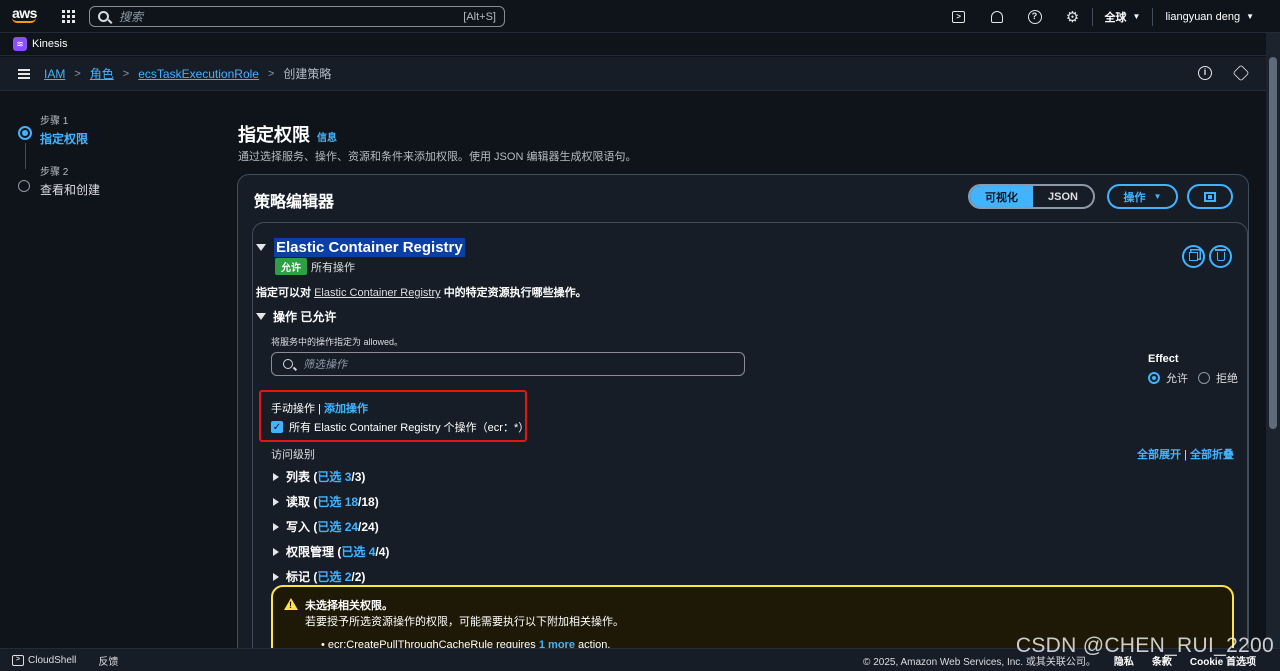 This screenshot has width=1280, height=671. What do you see at coordinates (102, 73) in the screenshot?
I see `breadcrumb-roles: 角色` at bounding box center [102, 73].